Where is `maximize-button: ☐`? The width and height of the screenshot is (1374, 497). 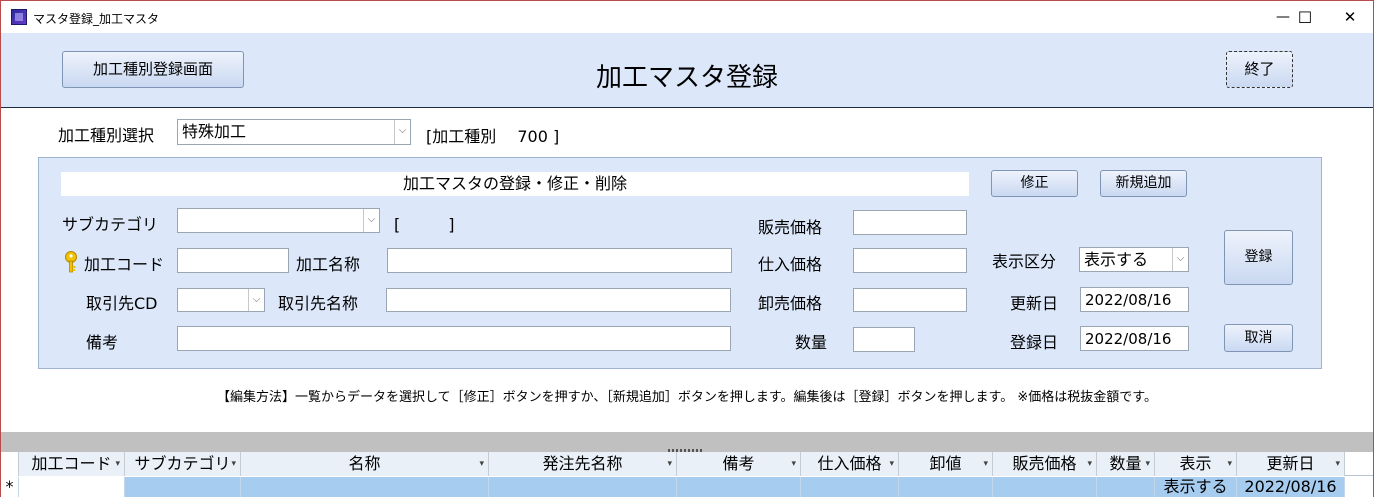 maximize-button: ☐ is located at coordinates (1305, 17).